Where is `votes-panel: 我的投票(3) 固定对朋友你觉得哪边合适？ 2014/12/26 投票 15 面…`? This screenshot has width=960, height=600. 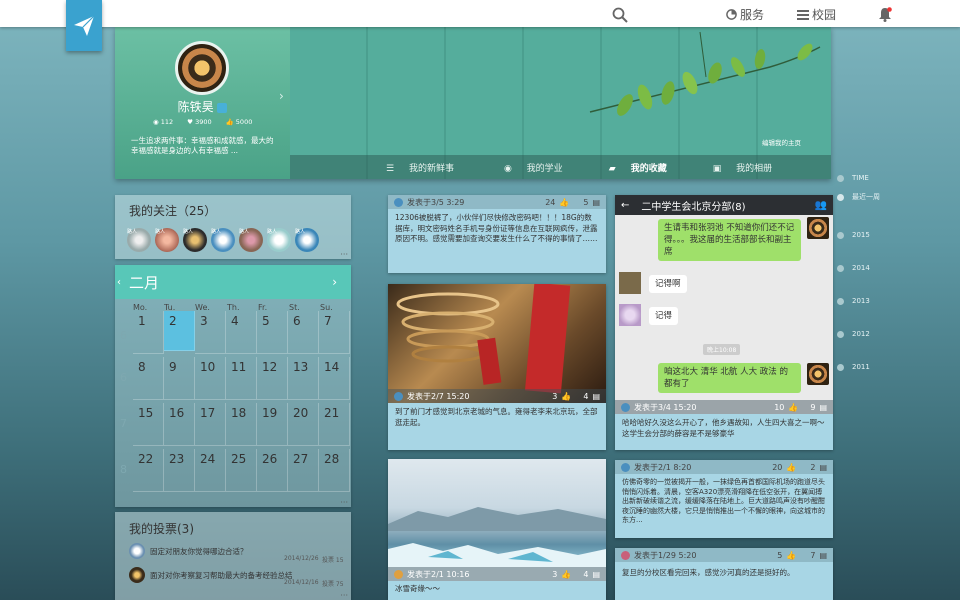 votes-panel: 我的投票(3) 固定对朋友你觉得哪边合适？ 2014/12/26 投票 15 面… is located at coordinates (233, 556).